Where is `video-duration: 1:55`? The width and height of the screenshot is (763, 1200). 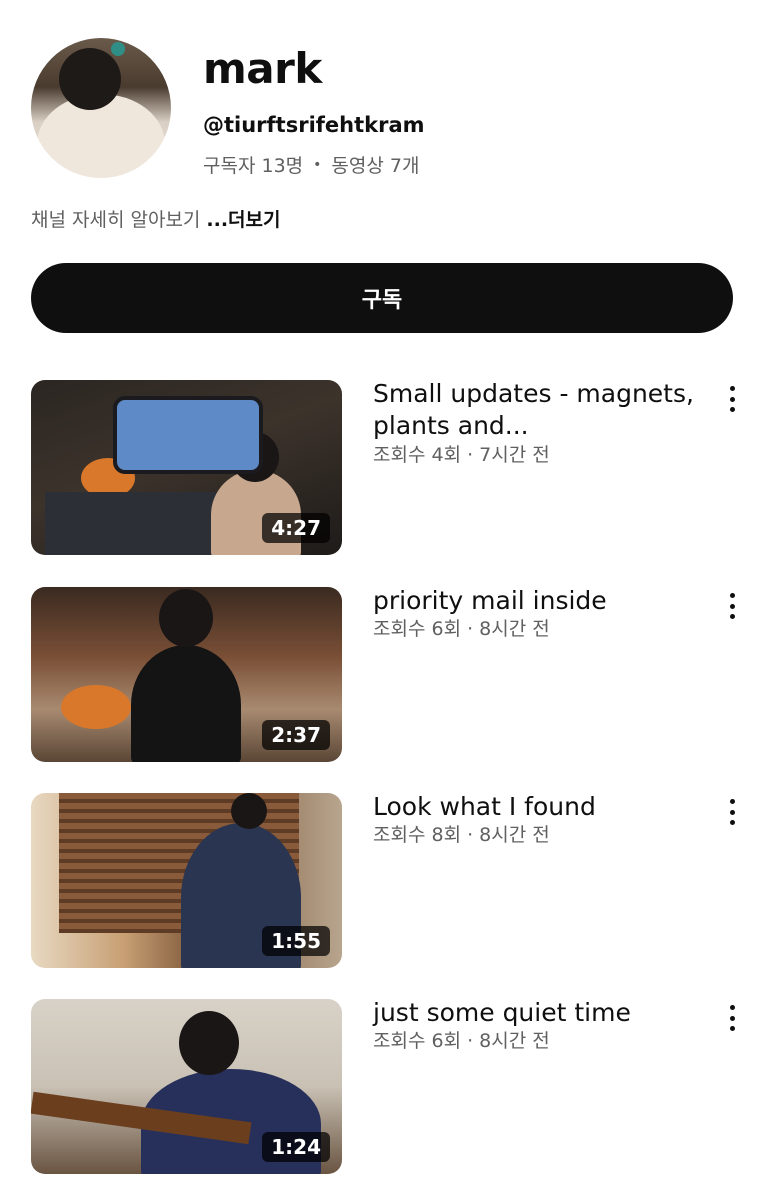 video-duration: 1:55 is located at coordinates (296, 941).